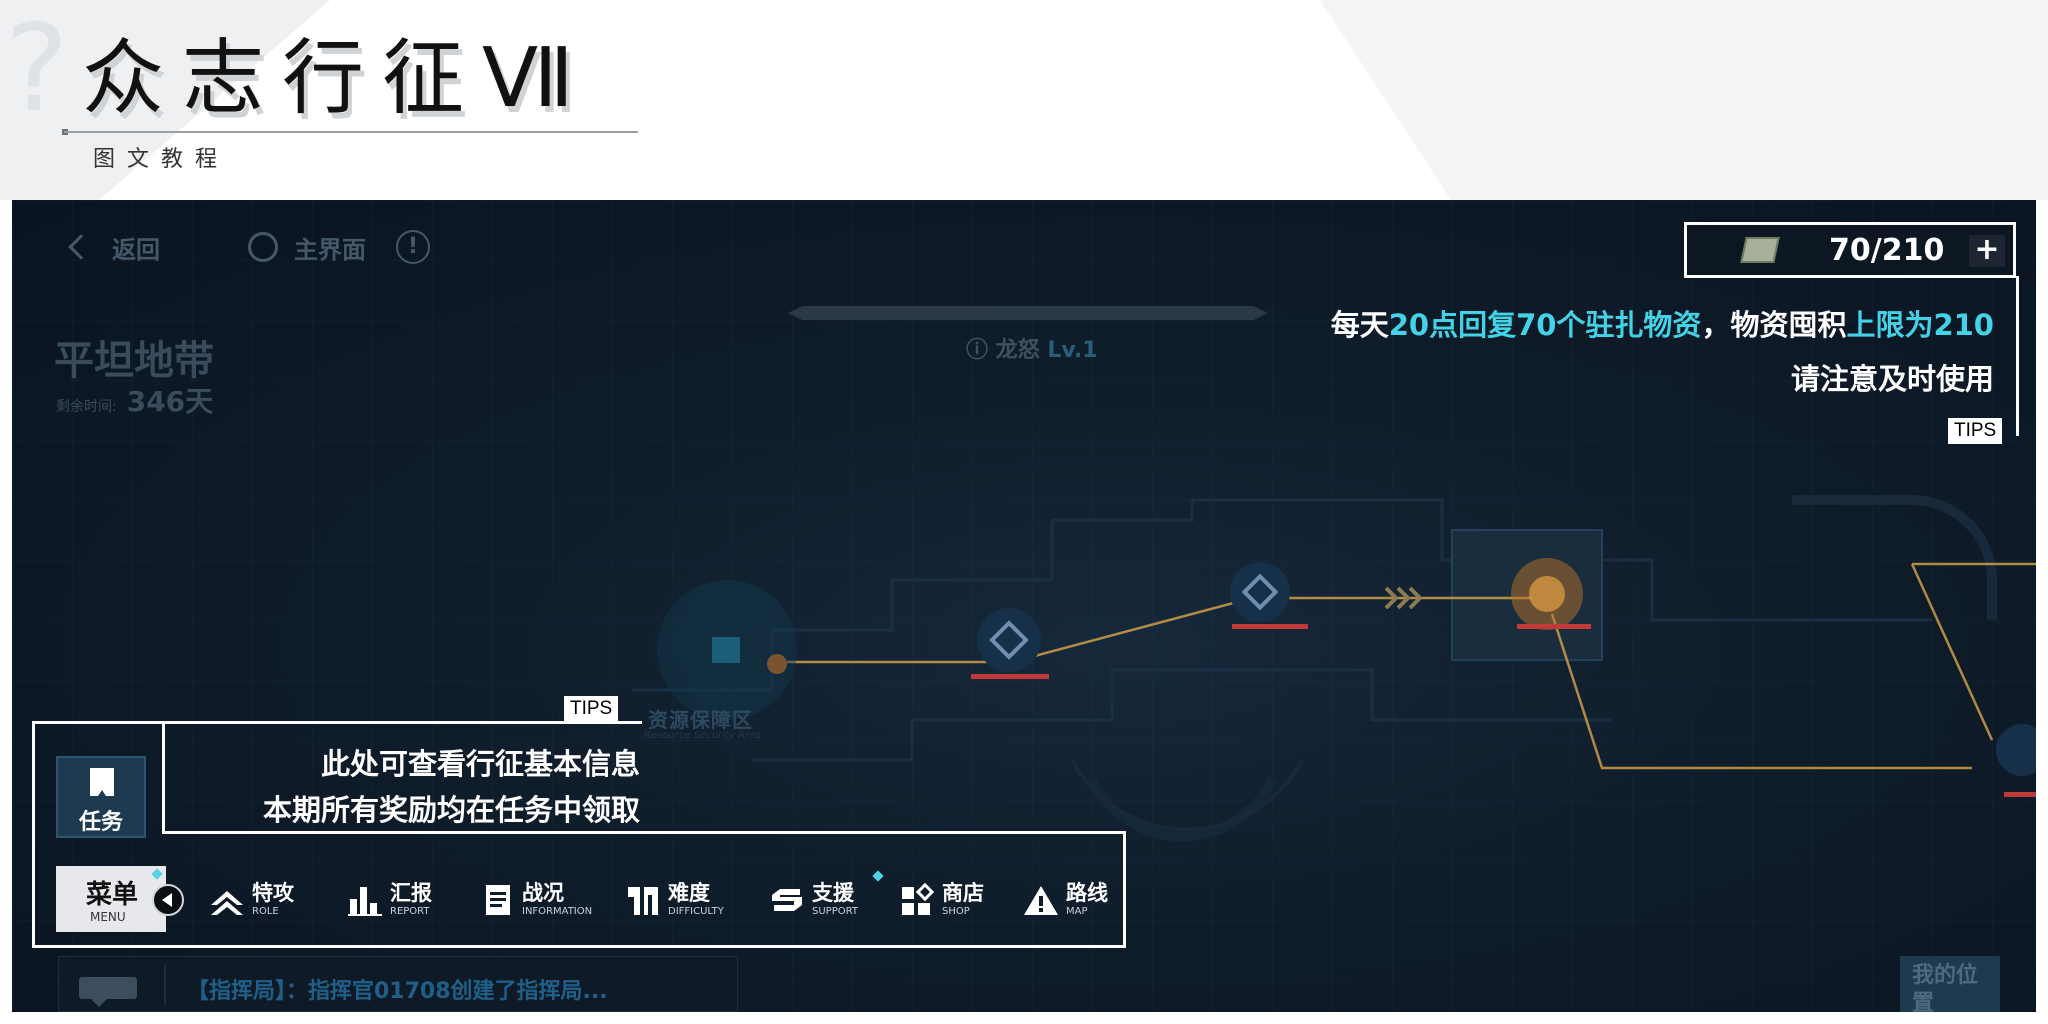 The height and width of the screenshot is (1024, 2048). I want to click on menu-item-label: 支援, so click(833, 893).